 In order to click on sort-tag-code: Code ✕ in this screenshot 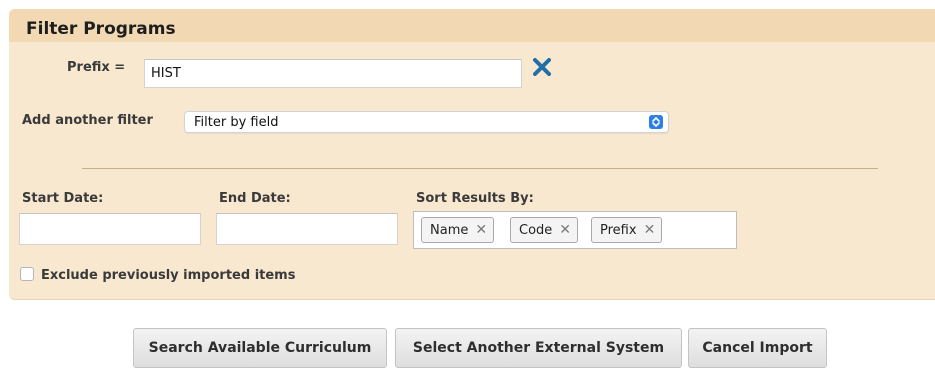, I will do `click(544, 230)`.